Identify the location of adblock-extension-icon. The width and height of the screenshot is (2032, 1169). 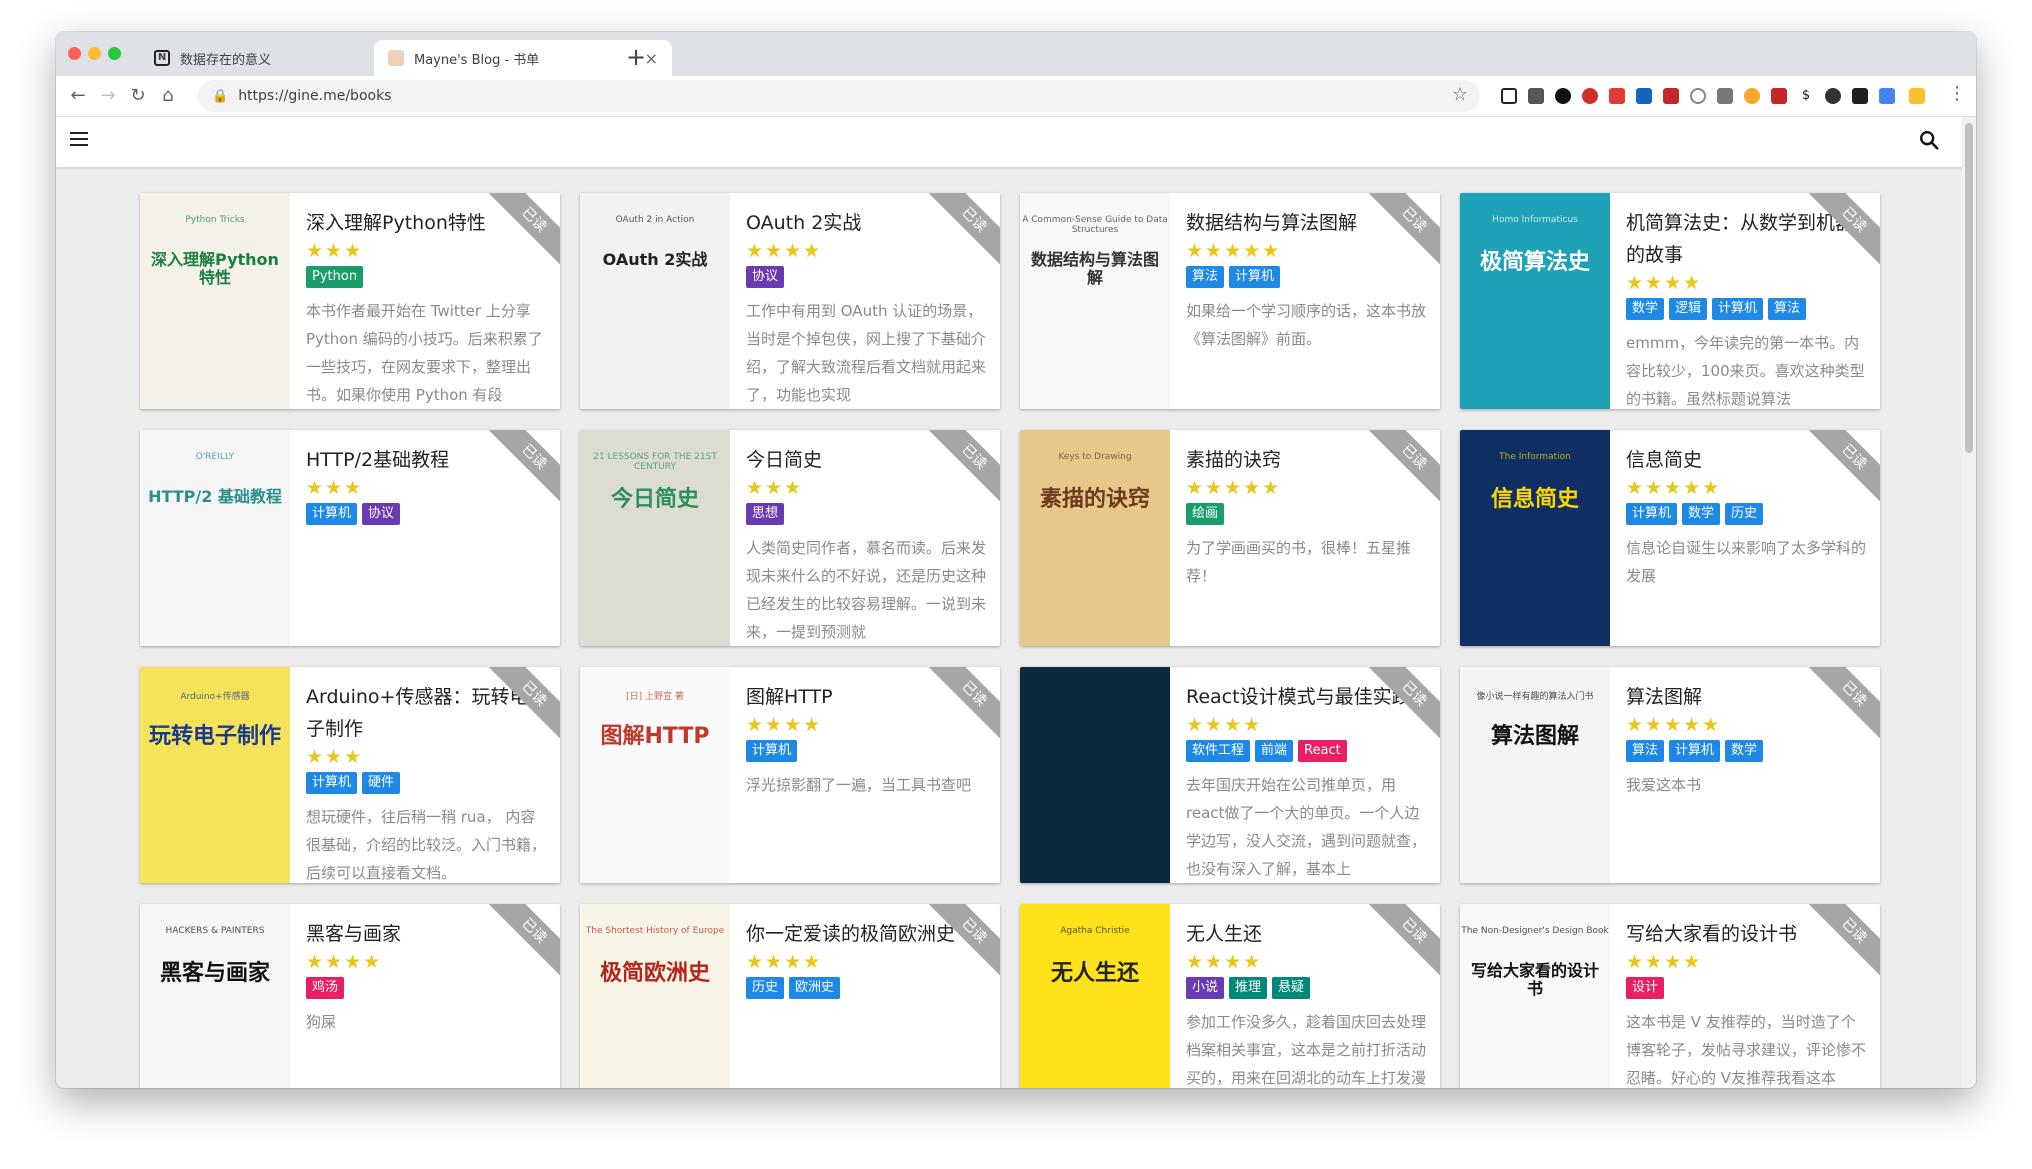
(1590, 96).